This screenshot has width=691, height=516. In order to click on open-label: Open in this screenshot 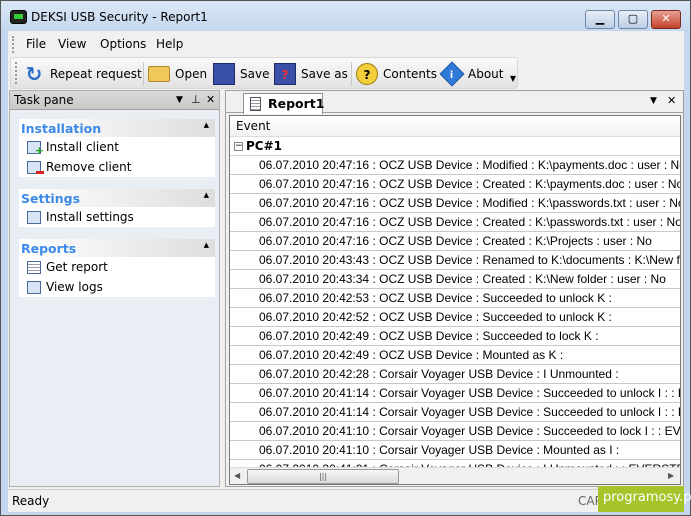, I will do `click(191, 74)`.